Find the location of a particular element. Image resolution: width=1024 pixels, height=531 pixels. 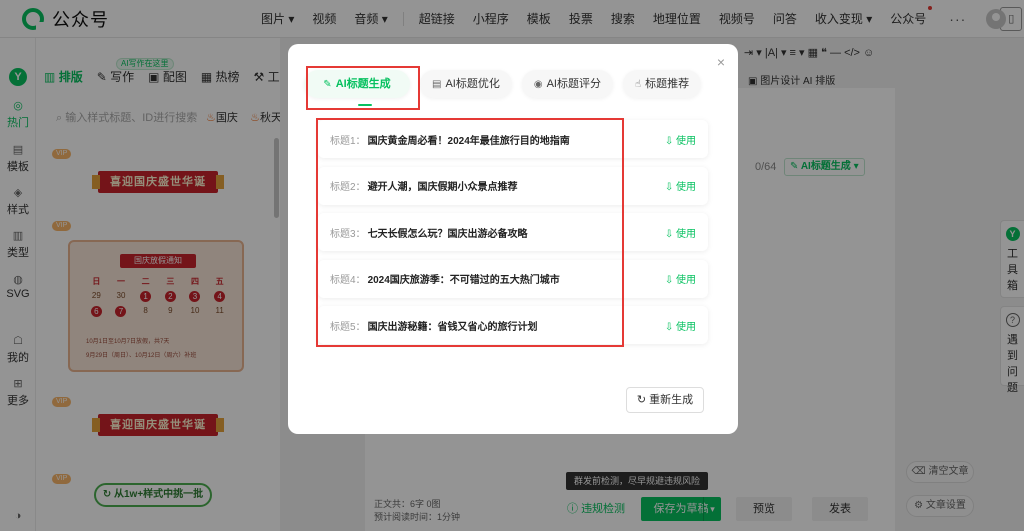

thumb-icon: ☝ is located at coordinates (638, 84).